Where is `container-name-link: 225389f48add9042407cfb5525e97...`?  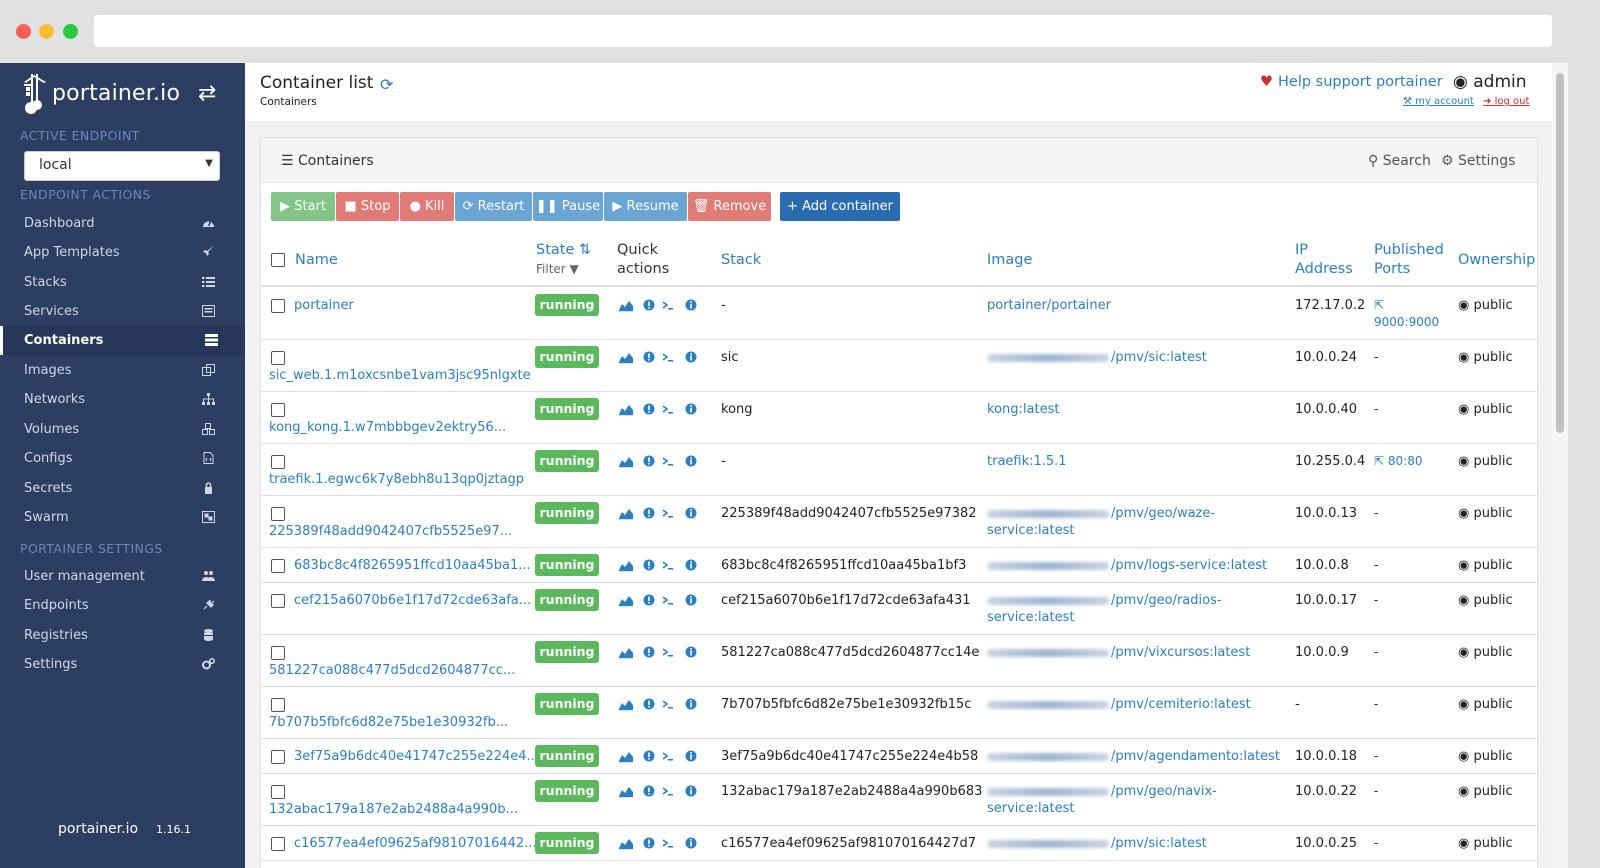
container-name-link: 225389f48add9042407cfb5525e97... is located at coordinates (390, 531).